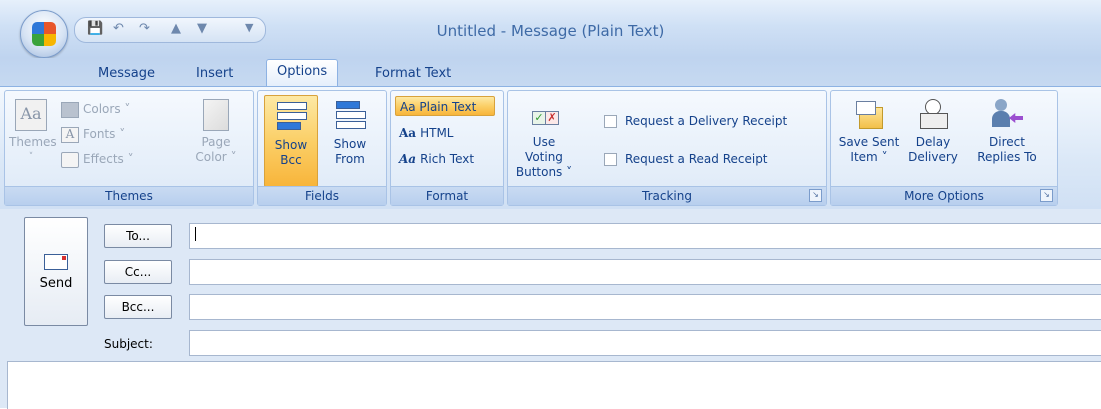  I want to click on show-from-icon, so click(350, 117).